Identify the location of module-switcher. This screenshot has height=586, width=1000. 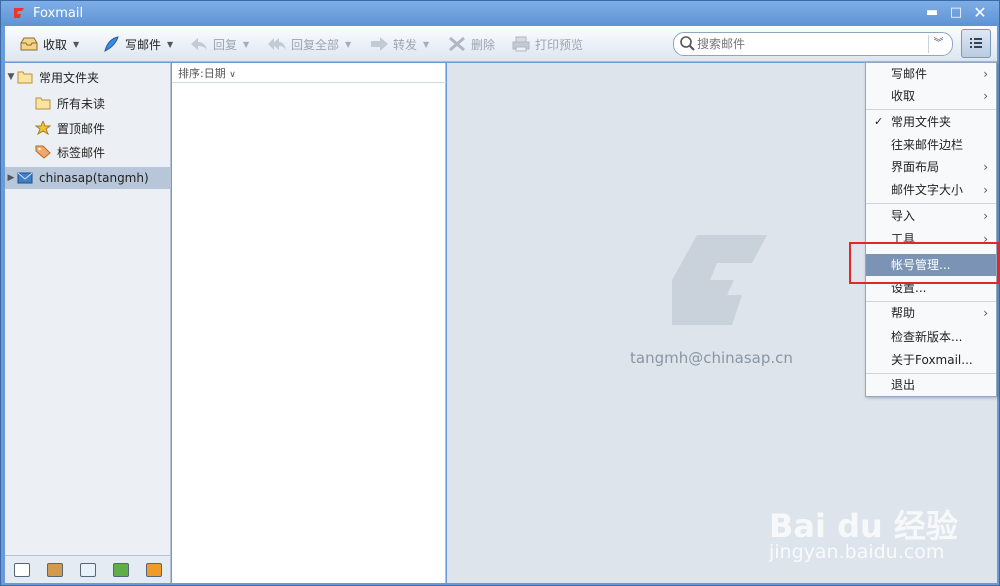
(87, 569).